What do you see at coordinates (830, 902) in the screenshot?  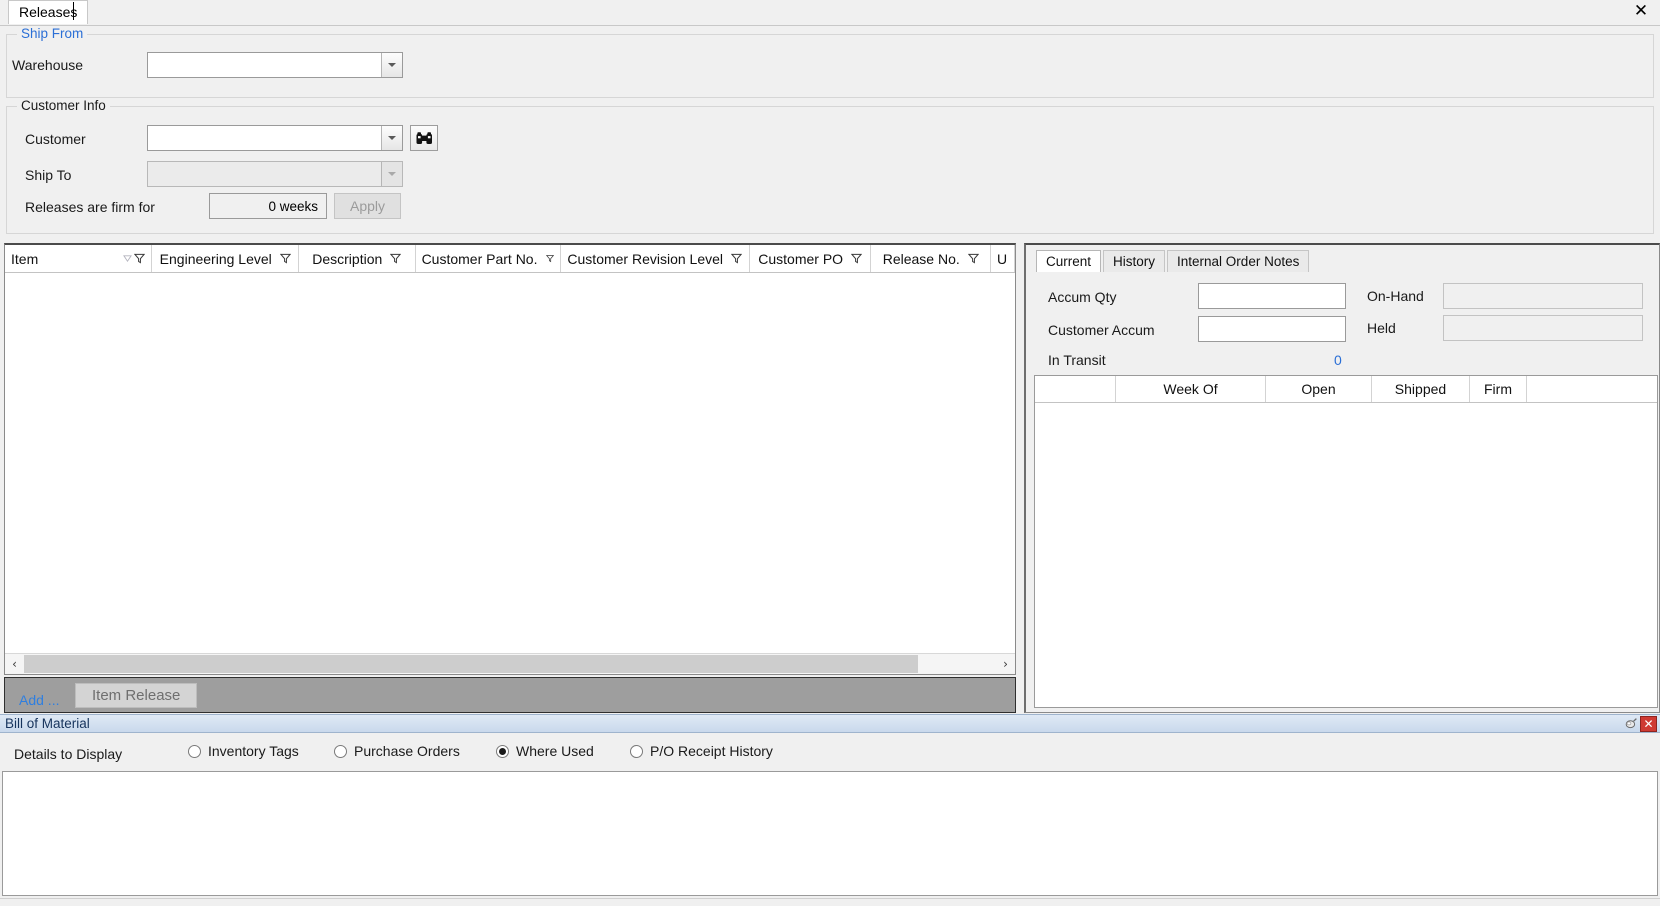 I see `window-bottom-strip` at bounding box center [830, 902].